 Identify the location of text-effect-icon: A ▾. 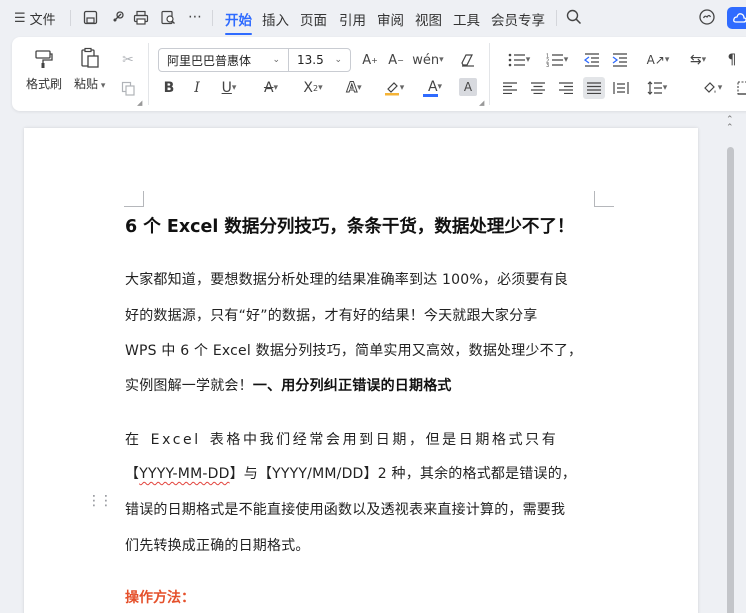
(354, 88).